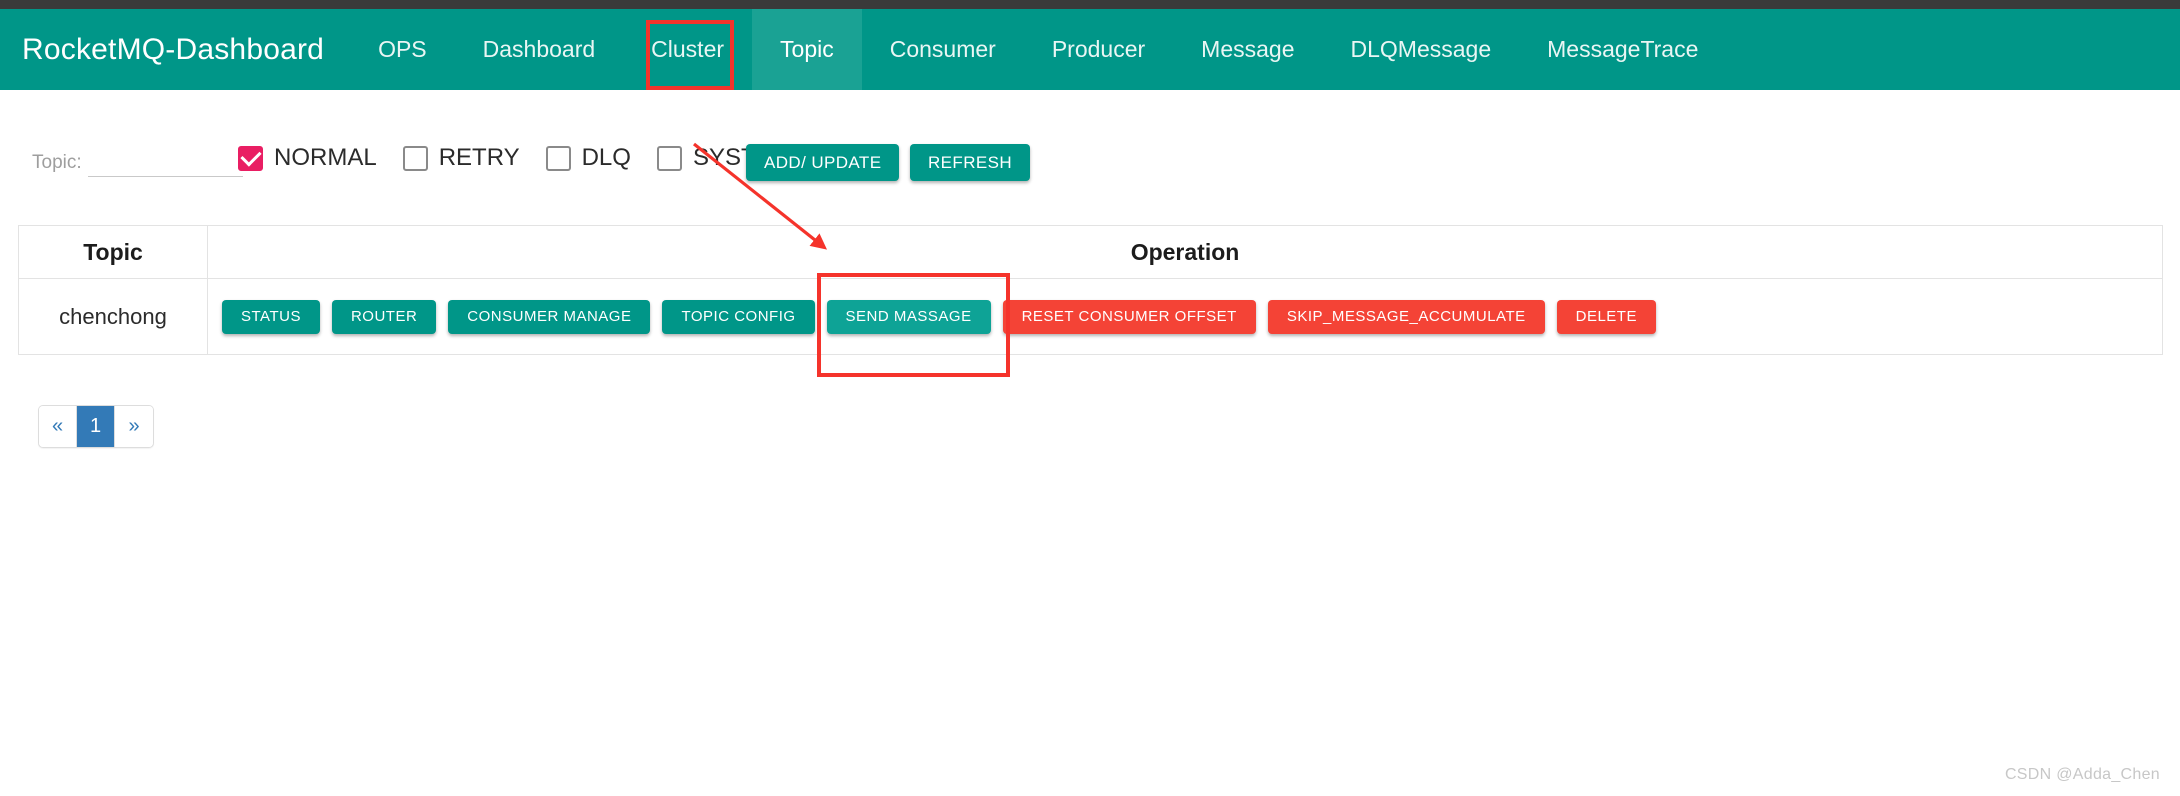 This screenshot has height=796, width=2180. Describe the element at coordinates (134, 426) in the screenshot. I see `pagination-next: »` at that location.